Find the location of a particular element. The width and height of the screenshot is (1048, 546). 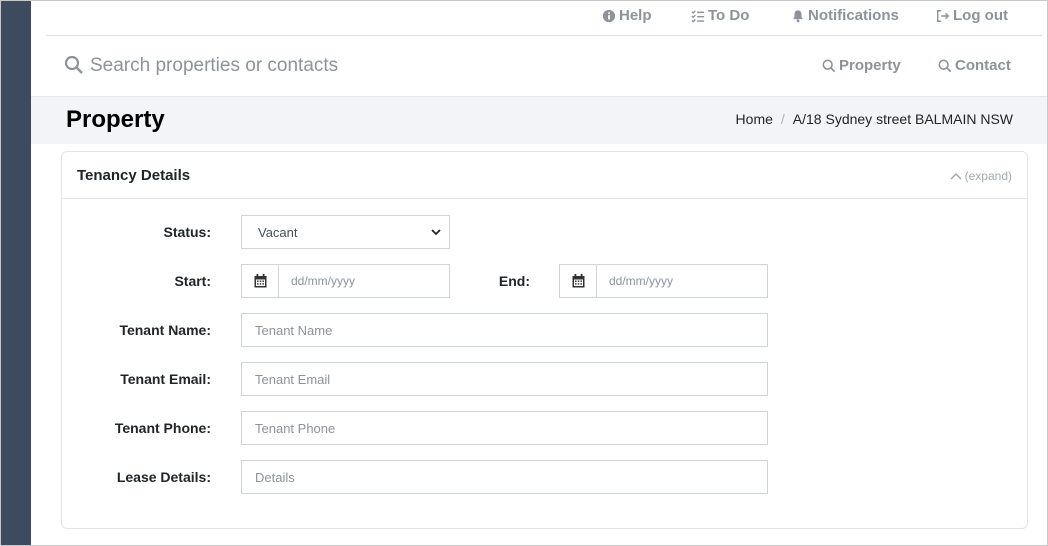

tenant-name-input is located at coordinates (504, 330).